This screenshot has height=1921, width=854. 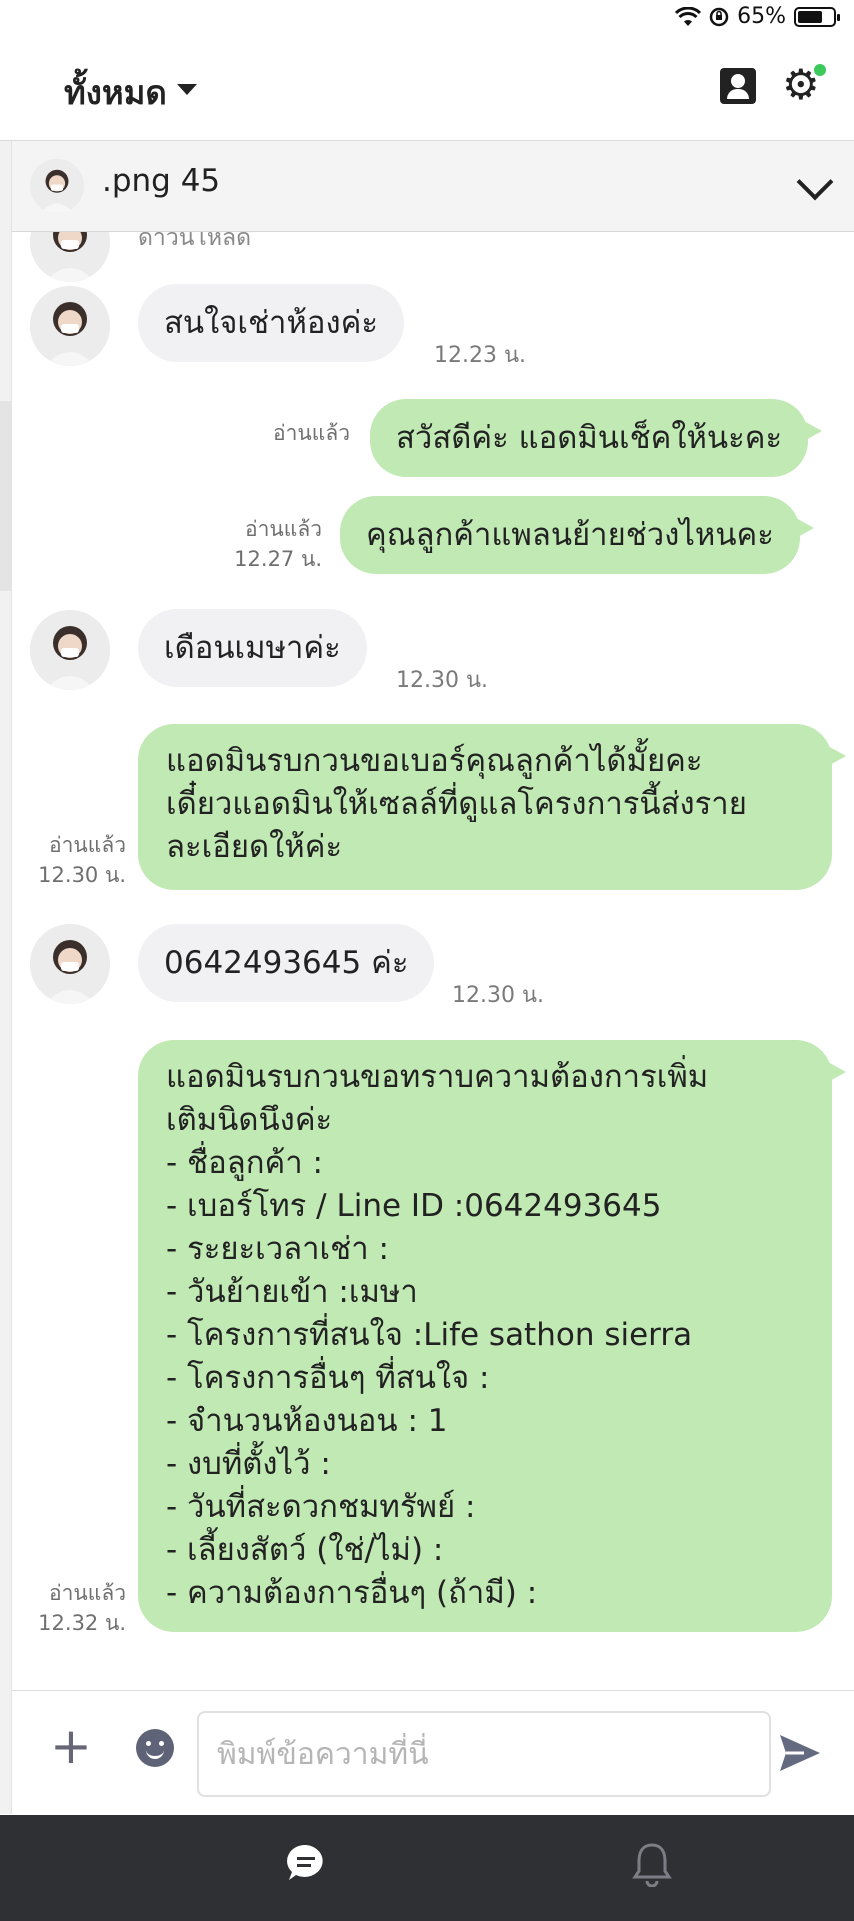 I want to click on read-receipt: อ่านแล้ว 12.32 น., so click(x=82, y=1608).